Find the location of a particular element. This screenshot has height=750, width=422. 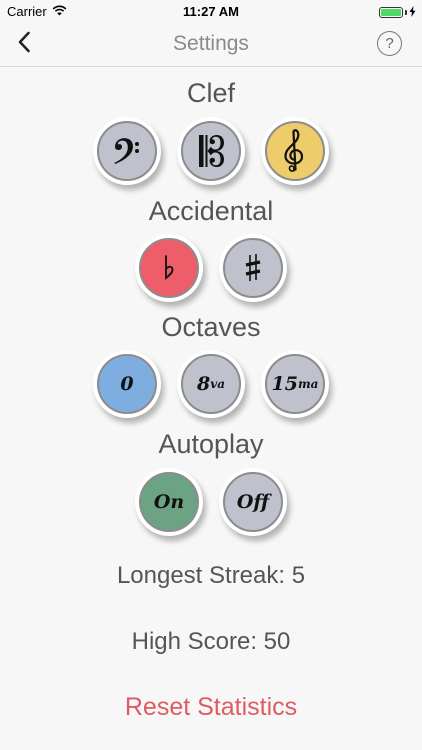

octave-15ma-label: 15 is located at coordinates (284, 384).